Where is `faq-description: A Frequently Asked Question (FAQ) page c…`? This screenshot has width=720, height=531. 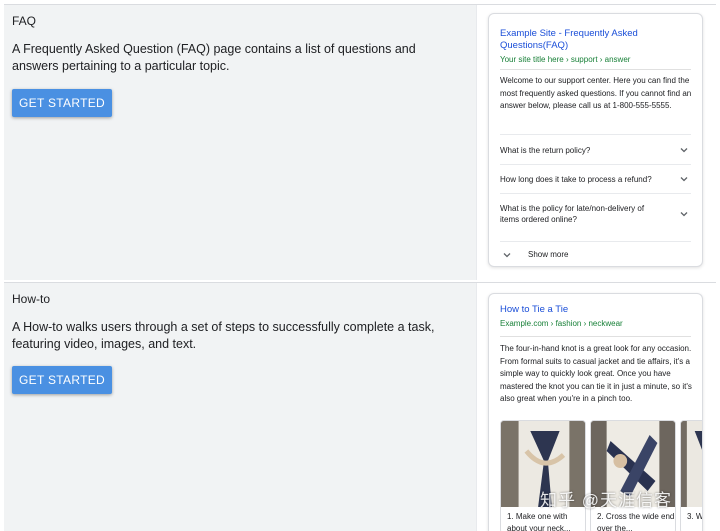
faq-description: A Frequently Asked Question (FAQ) page c… is located at coordinates (214, 57).